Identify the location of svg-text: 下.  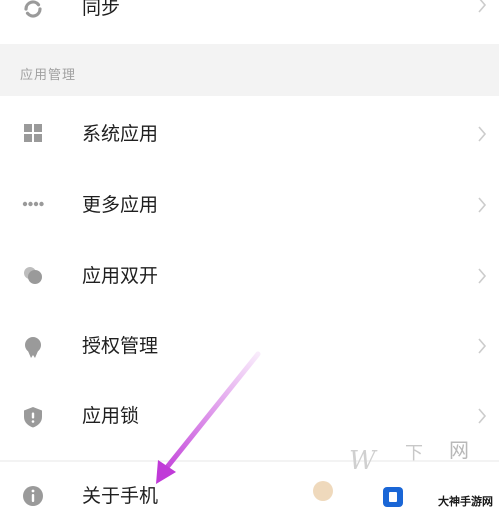
(414, 453).